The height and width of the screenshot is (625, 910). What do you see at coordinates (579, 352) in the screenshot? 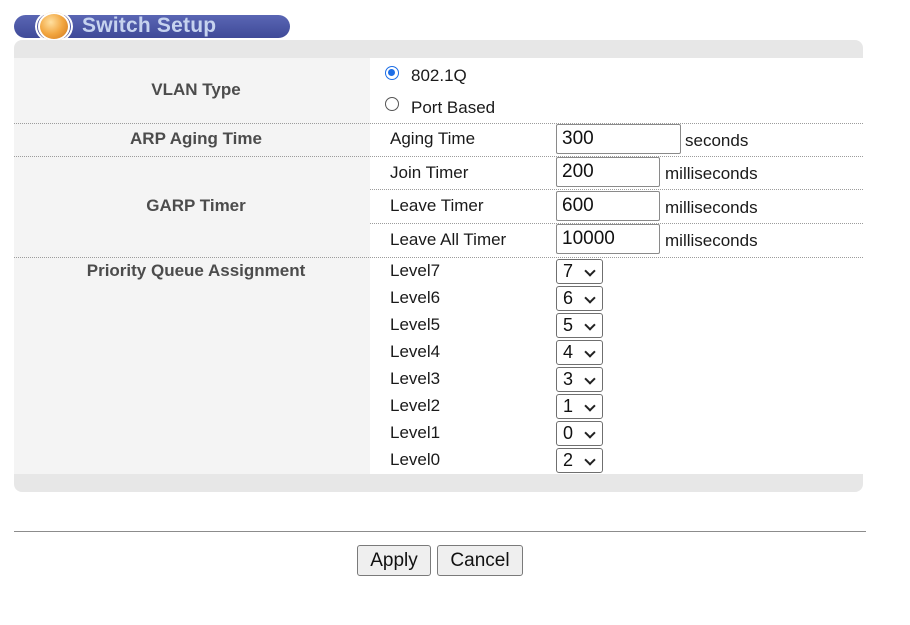
I see `level4-select: 4` at bounding box center [579, 352].